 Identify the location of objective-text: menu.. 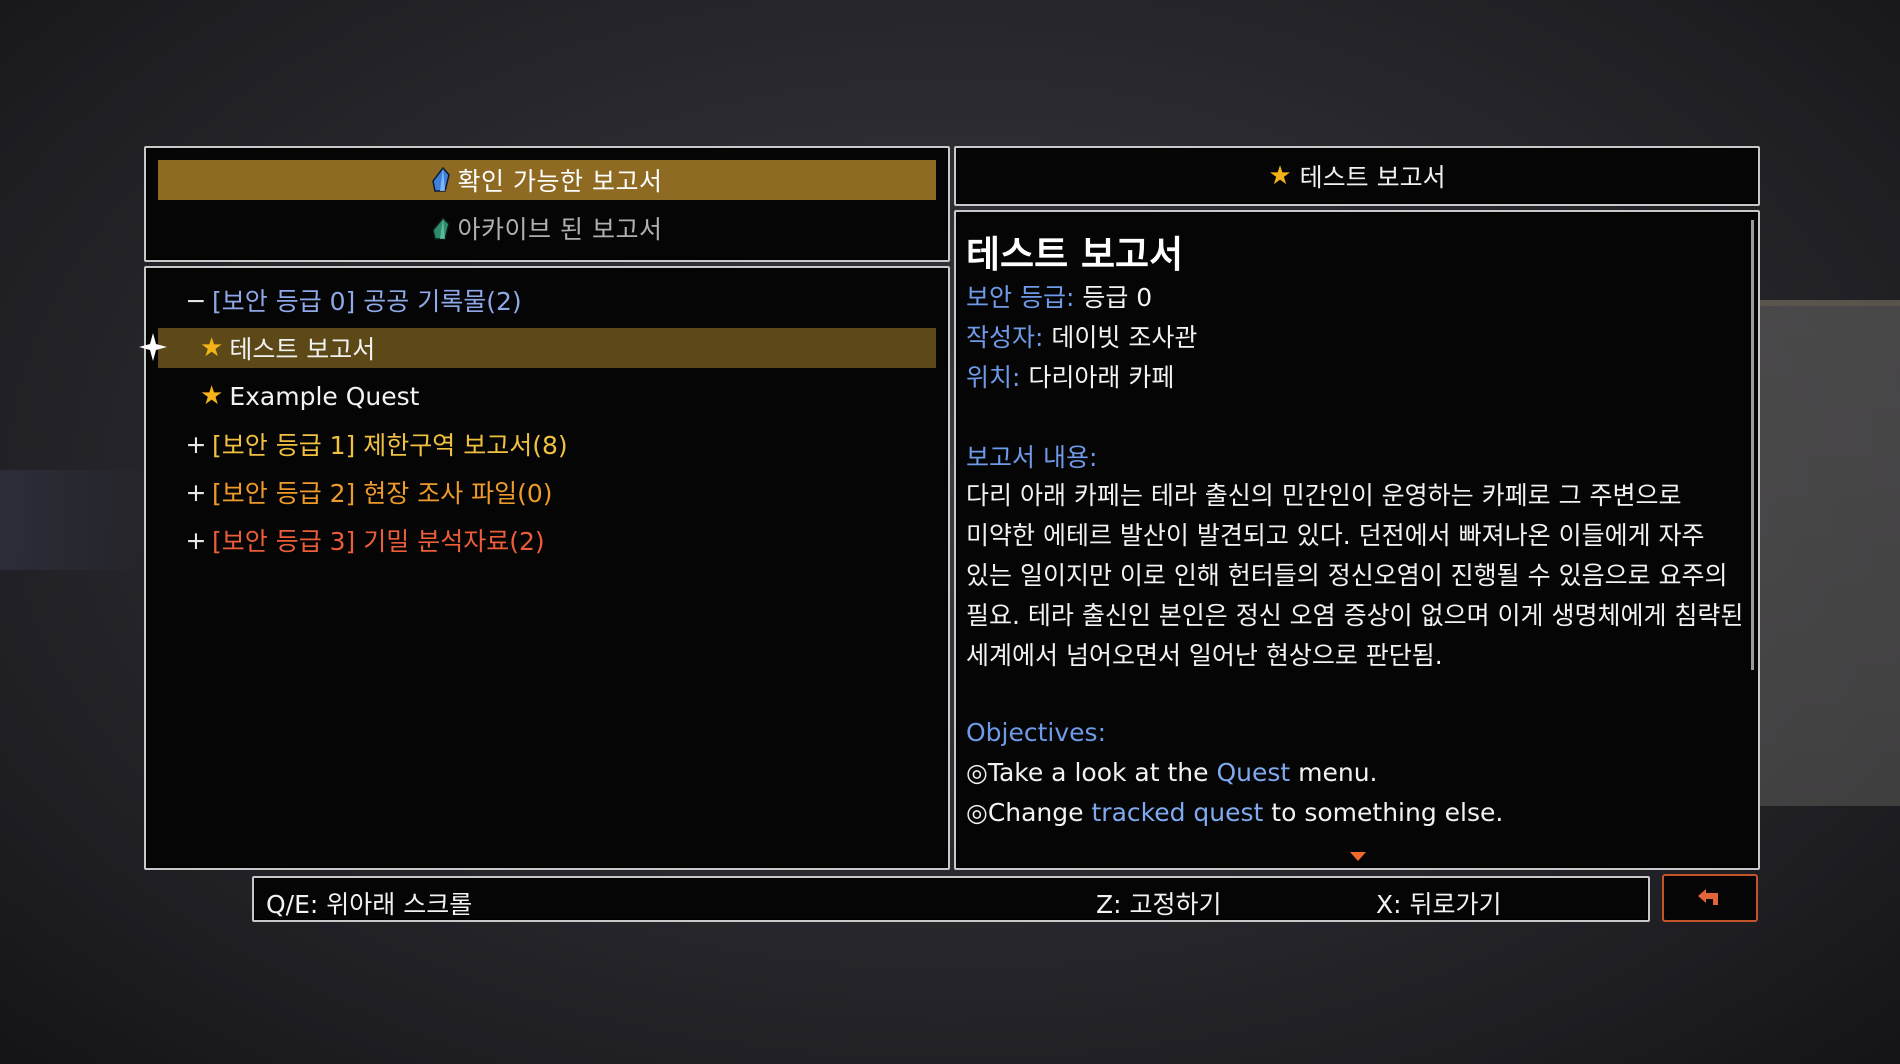
(1334, 772).